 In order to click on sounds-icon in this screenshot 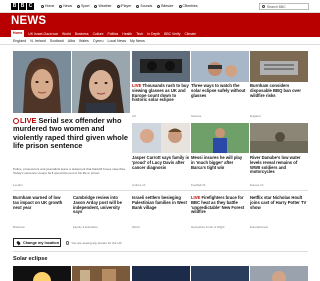, I will do `click(138, 6)`.